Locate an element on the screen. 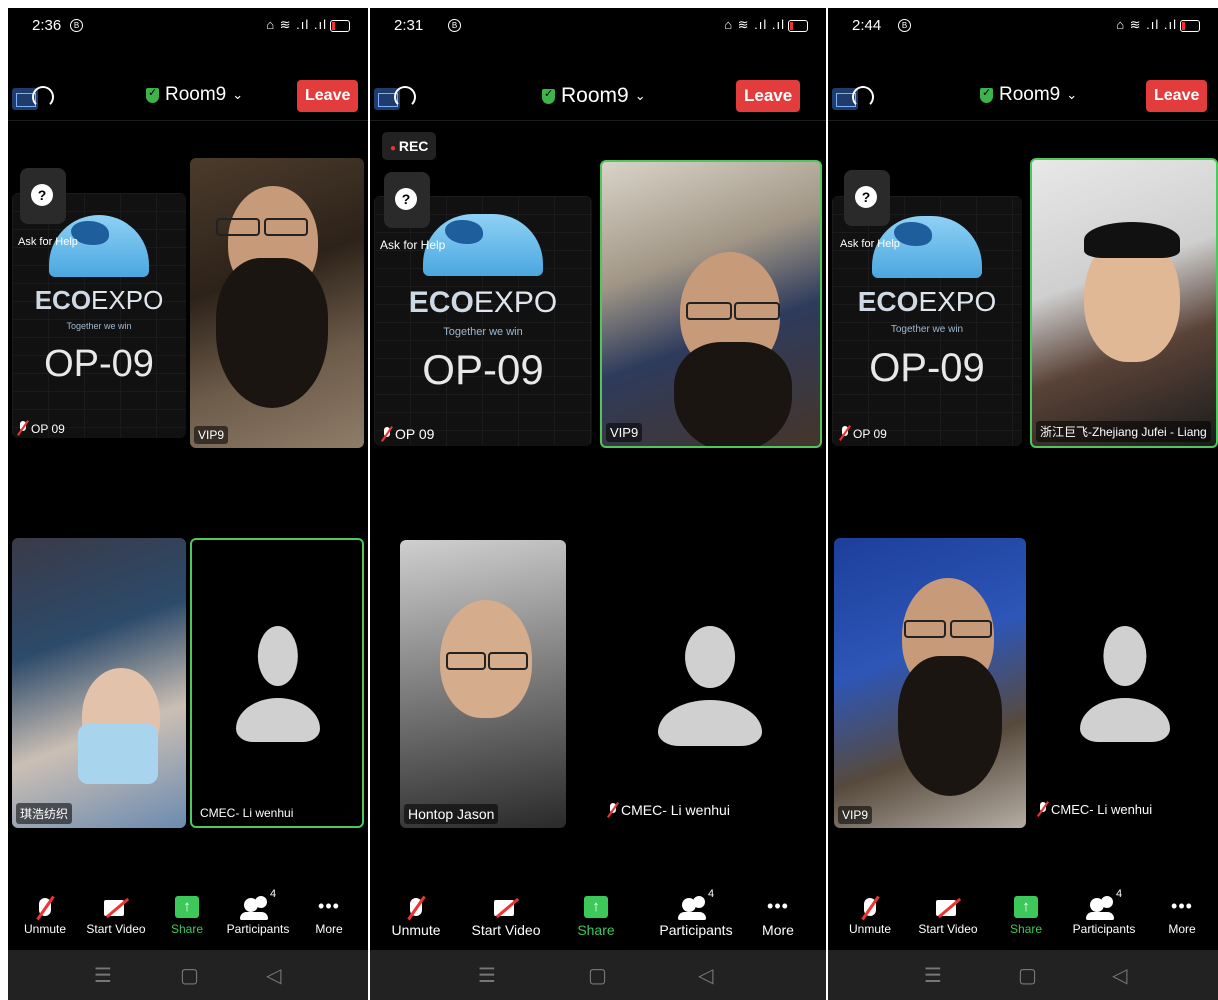 This screenshot has width=1218, height=1000. camera-off-icon is located at coordinates (506, 904).